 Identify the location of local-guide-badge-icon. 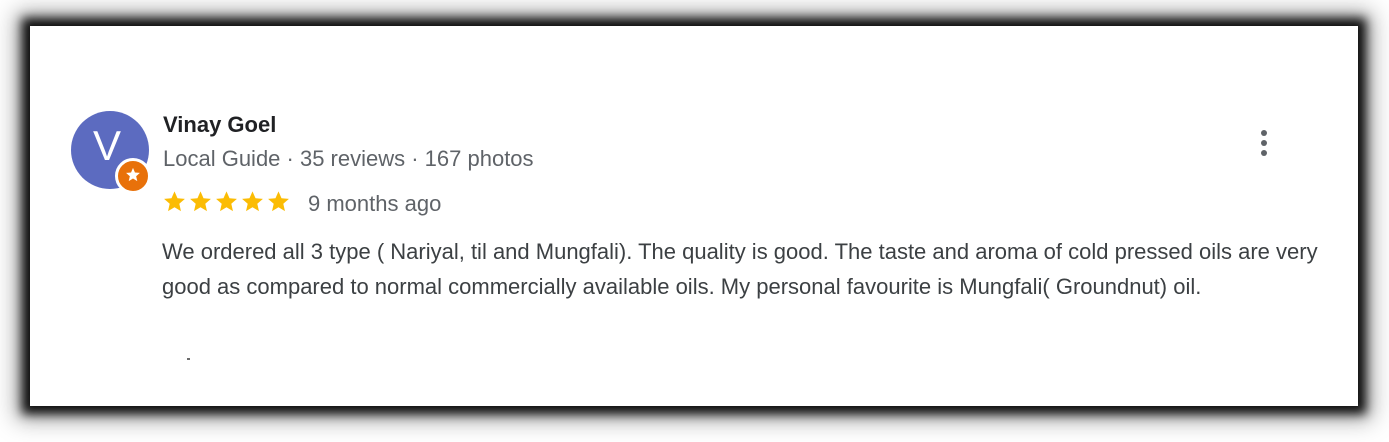
(133, 176).